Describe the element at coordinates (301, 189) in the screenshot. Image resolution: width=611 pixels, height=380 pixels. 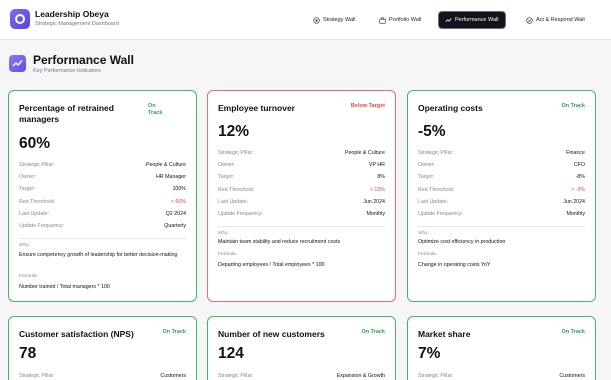
I see `kpi-row-threshold: Red Threshold: > 15%` at that location.